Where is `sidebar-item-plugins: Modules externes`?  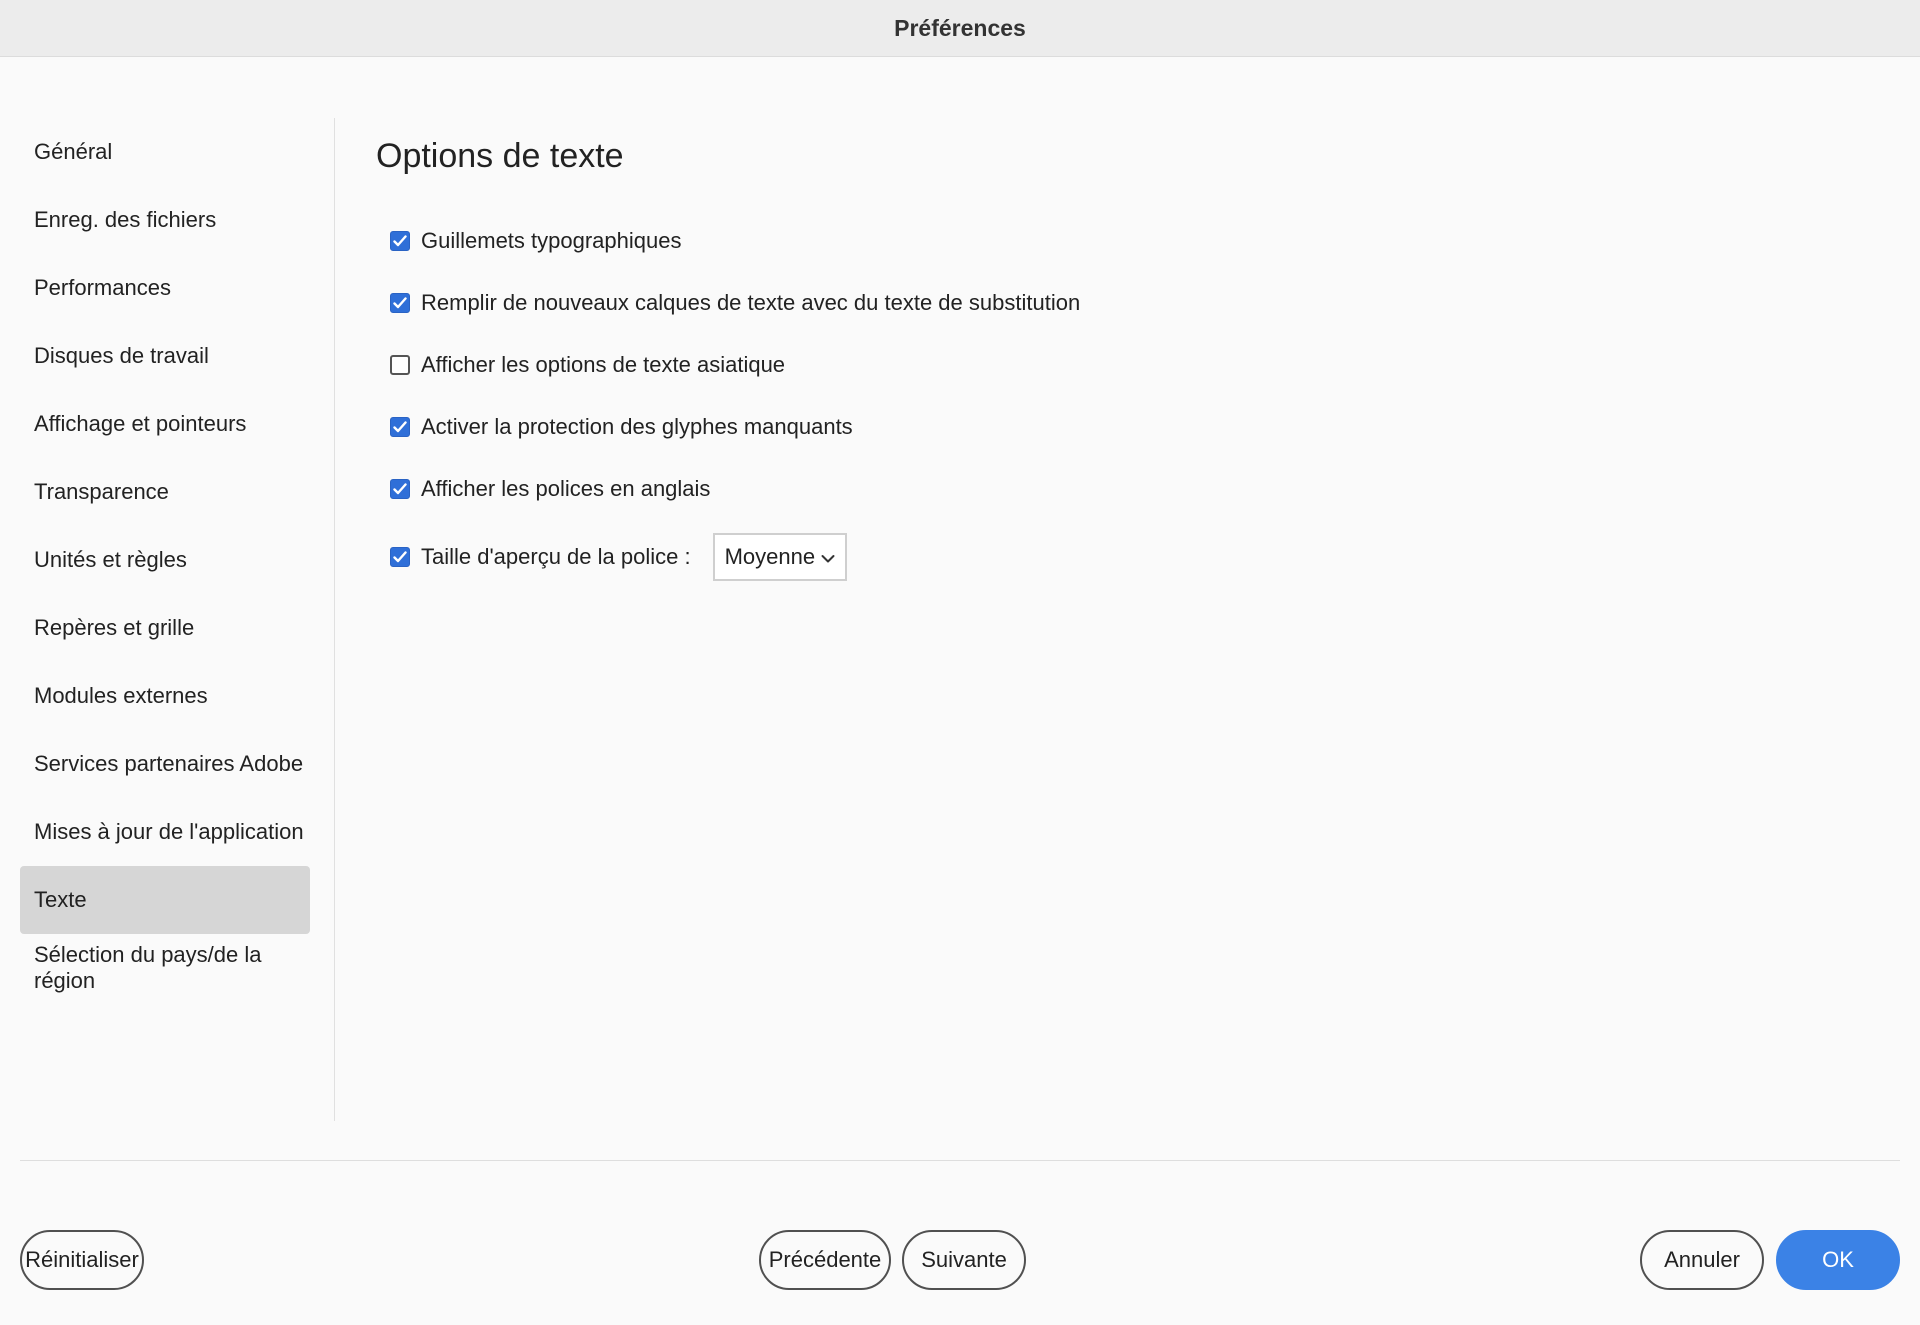 sidebar-item-plugins: Modules externes is located at coordinates (165, 696).